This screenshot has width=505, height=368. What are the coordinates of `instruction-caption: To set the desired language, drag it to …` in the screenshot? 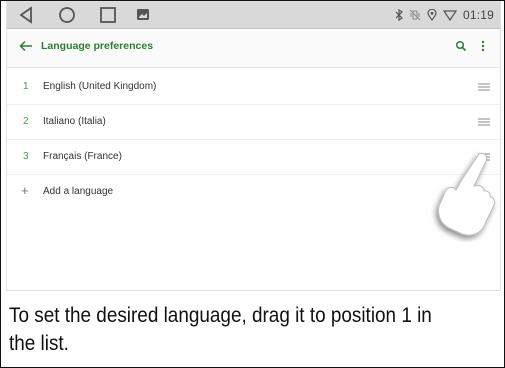 It's located at (220, 329).